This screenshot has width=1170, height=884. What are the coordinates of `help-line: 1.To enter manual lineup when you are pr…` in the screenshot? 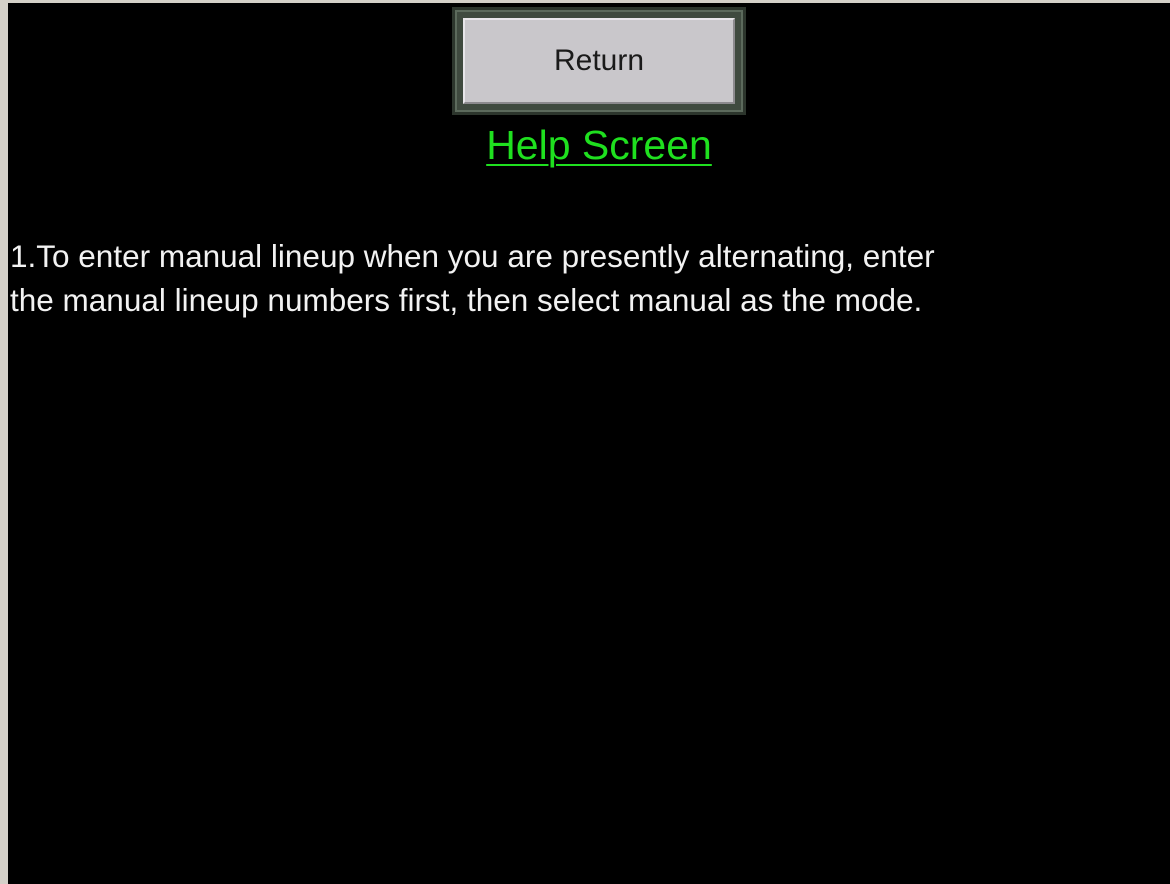 It's located at (472, 256).